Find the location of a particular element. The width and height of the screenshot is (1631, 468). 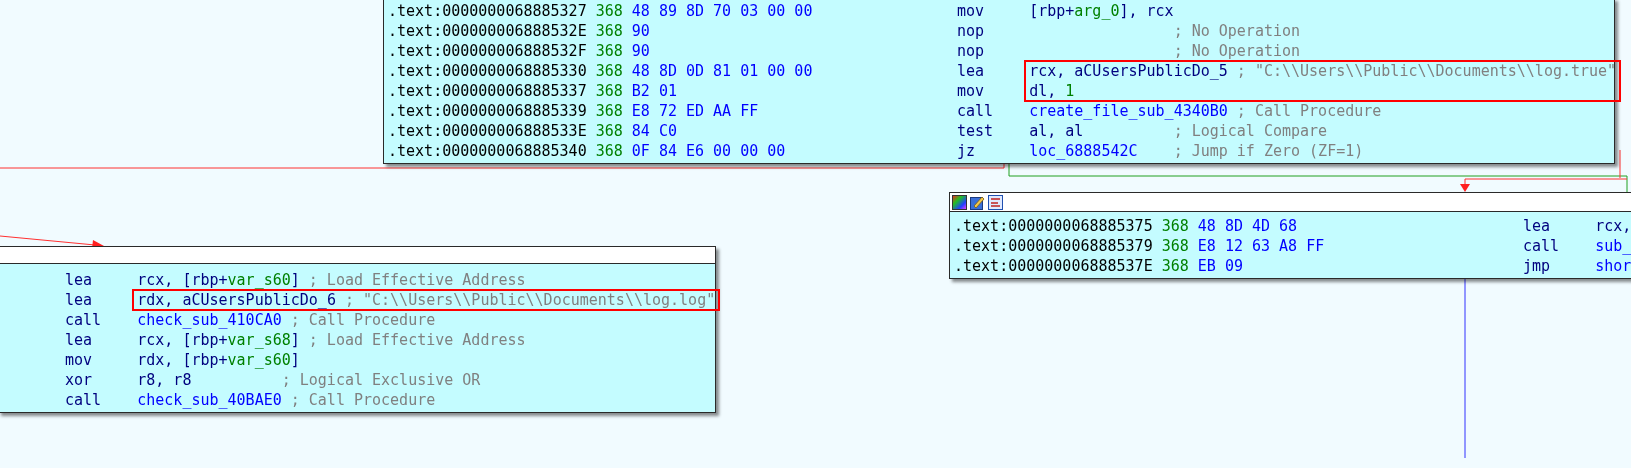

address-text: .text:0000000068885379 is located at coordinates (1053, 246).